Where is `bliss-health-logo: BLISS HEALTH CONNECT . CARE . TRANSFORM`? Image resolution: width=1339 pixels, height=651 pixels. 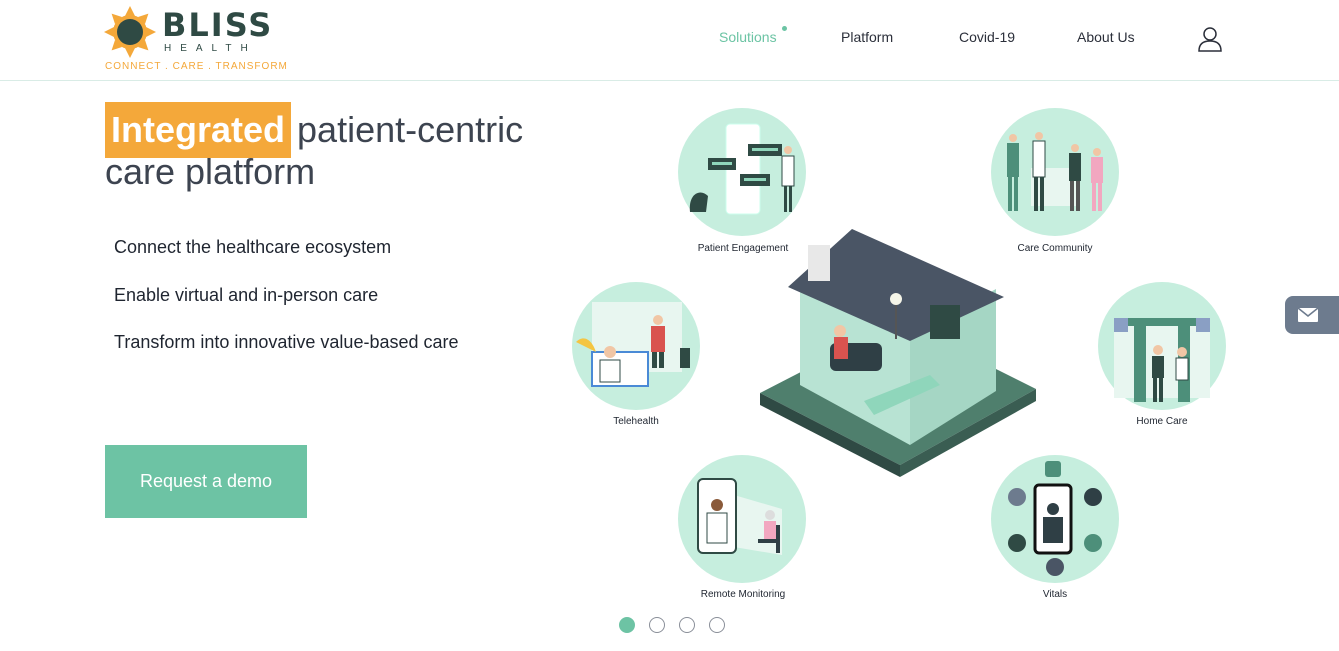
bliss-health-logo: BLISS HEALTH CONNECT . CARE . TRANSFORM is located at coordinates (195, 41).